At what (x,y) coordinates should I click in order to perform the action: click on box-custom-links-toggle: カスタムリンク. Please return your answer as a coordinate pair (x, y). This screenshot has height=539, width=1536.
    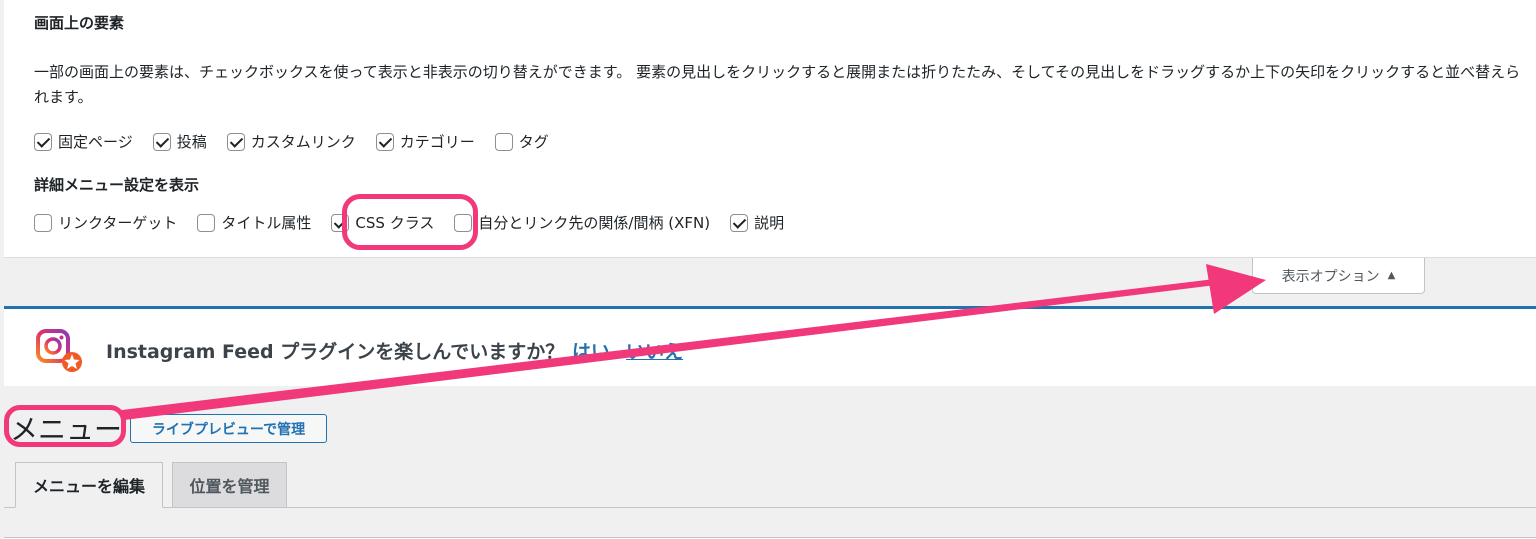
    Looking at the image, I should click on (291, 141).